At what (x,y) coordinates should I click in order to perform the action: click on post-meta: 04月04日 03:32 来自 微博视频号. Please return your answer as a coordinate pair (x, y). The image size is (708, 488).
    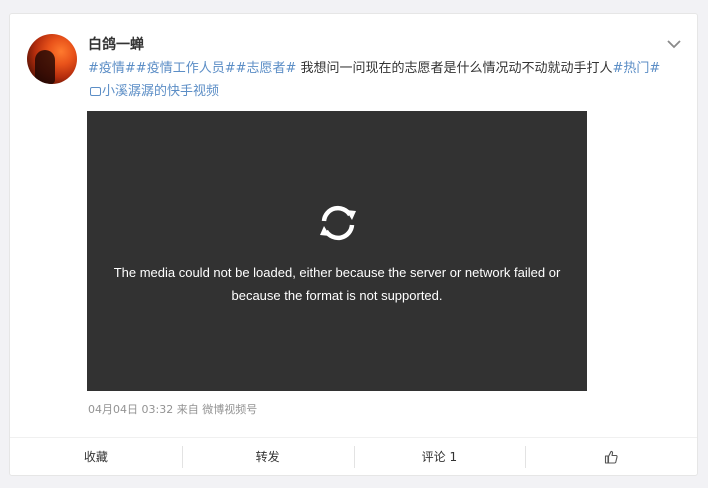
    Looking at the image, I should click on (172, 409).